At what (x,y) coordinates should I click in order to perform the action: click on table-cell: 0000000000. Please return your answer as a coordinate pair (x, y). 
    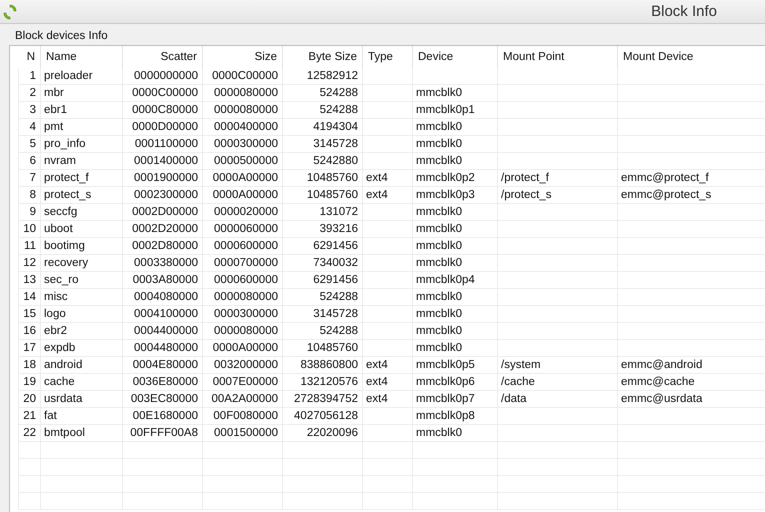
    Looking at the image, I should click on (166, 76).